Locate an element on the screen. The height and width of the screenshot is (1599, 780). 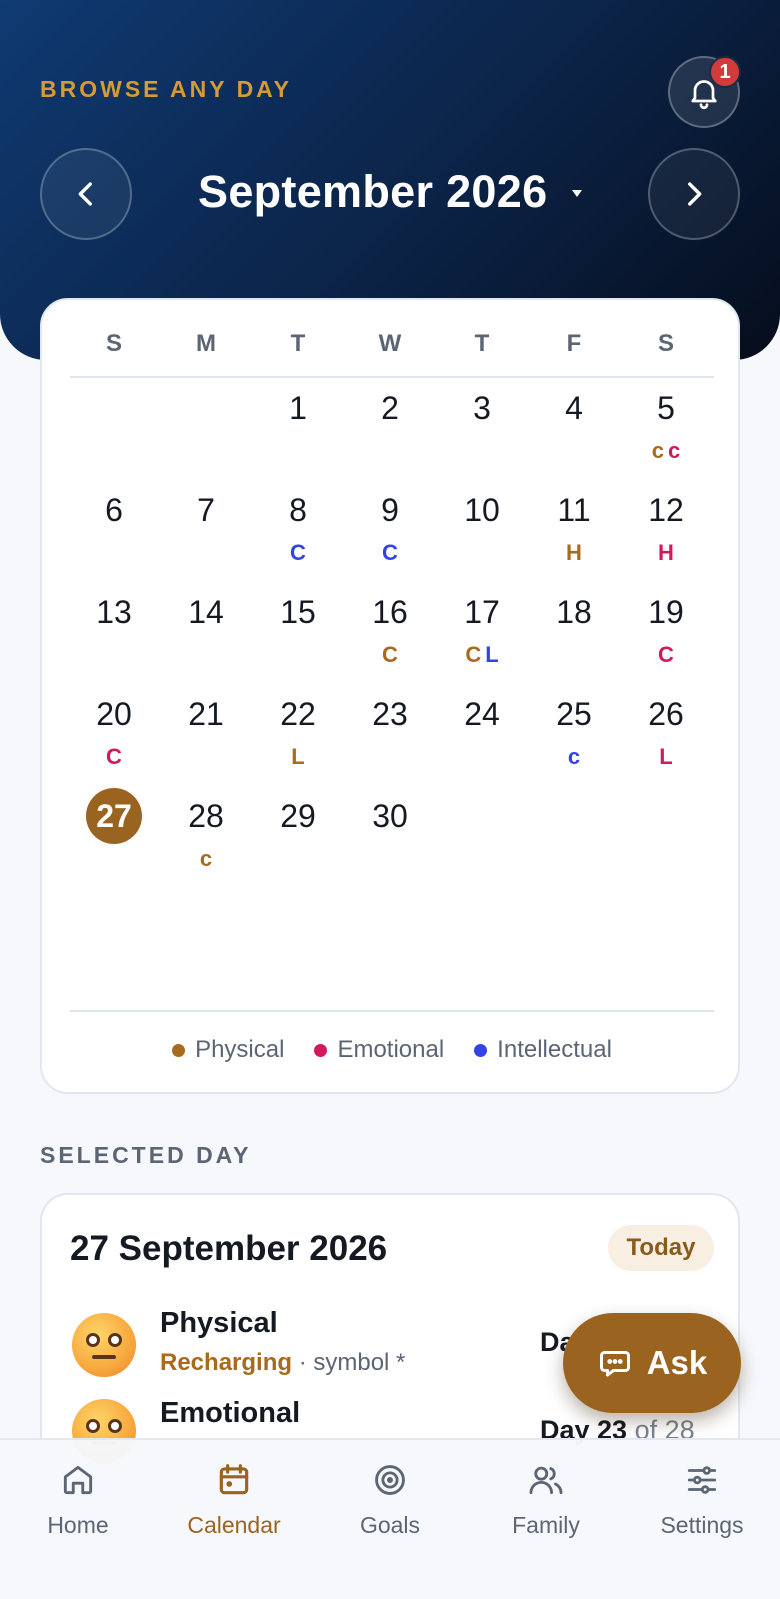
calendar-day: 11 is located at coordinates (574, 510).